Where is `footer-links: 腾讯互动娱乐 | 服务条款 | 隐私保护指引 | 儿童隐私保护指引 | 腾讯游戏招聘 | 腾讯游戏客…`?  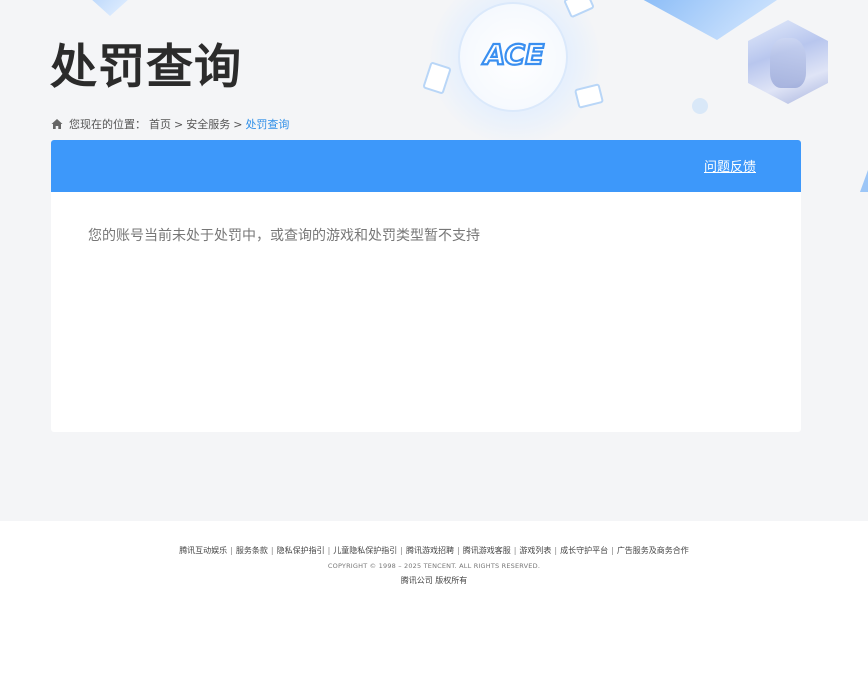
footer-links: 腾讯互动娱乐 | 服务条款 | 隐私保护指引 | 儿童隐私保护指引 | 腾讯游戏招聘 | 腾讯游戏客… is located at coordinates (434, 550).